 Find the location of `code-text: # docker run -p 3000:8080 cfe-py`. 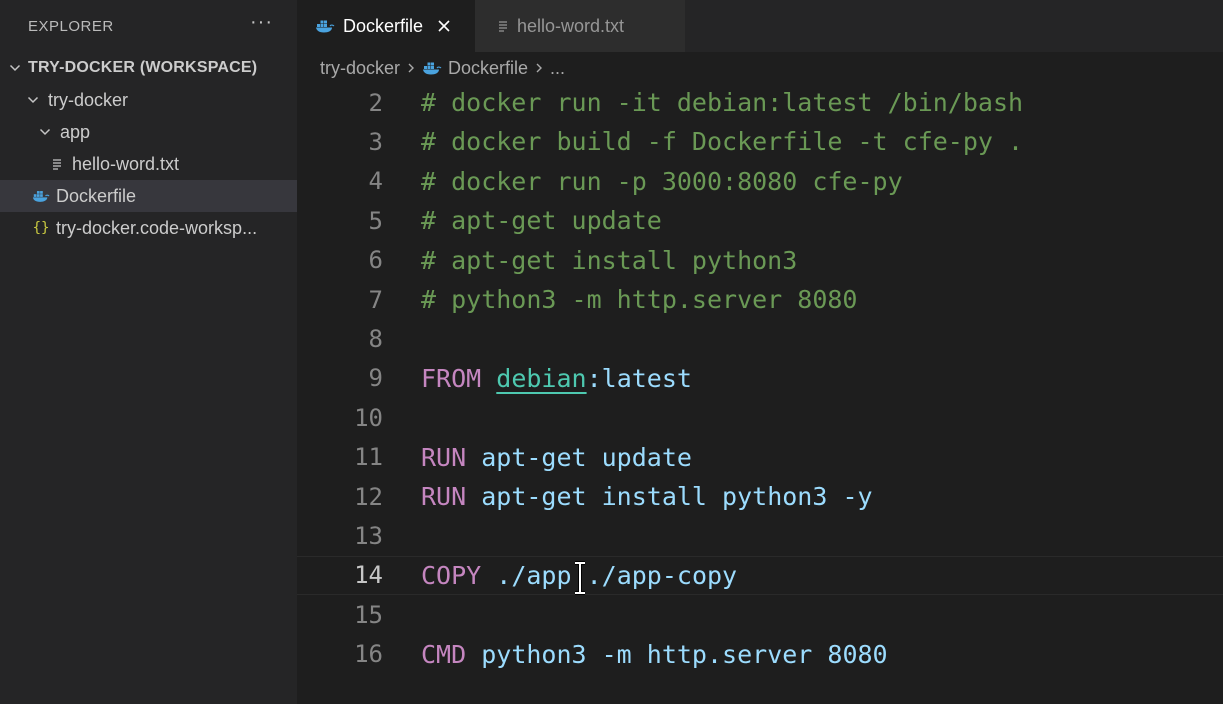

code-text: # docker run -p 3000:8080 cfe-py is located at coordinates (662, 181).